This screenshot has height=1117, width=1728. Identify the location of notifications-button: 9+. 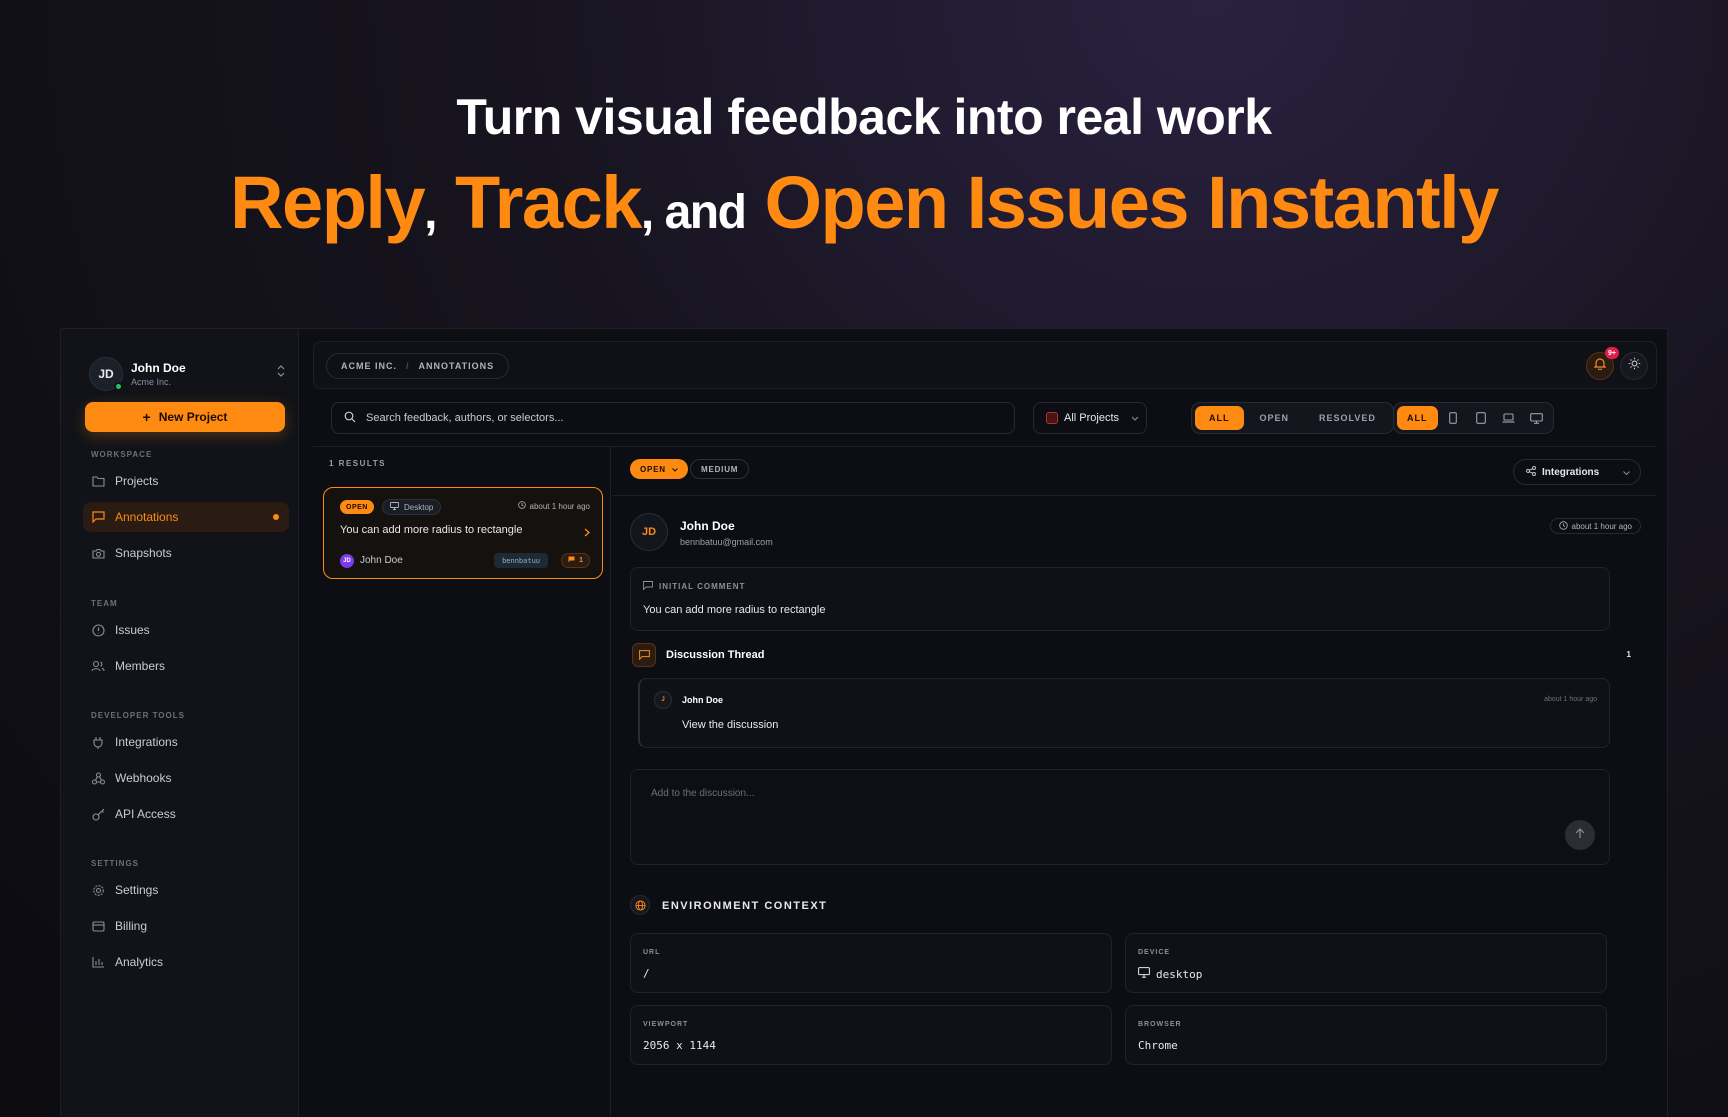
(1602, 363).